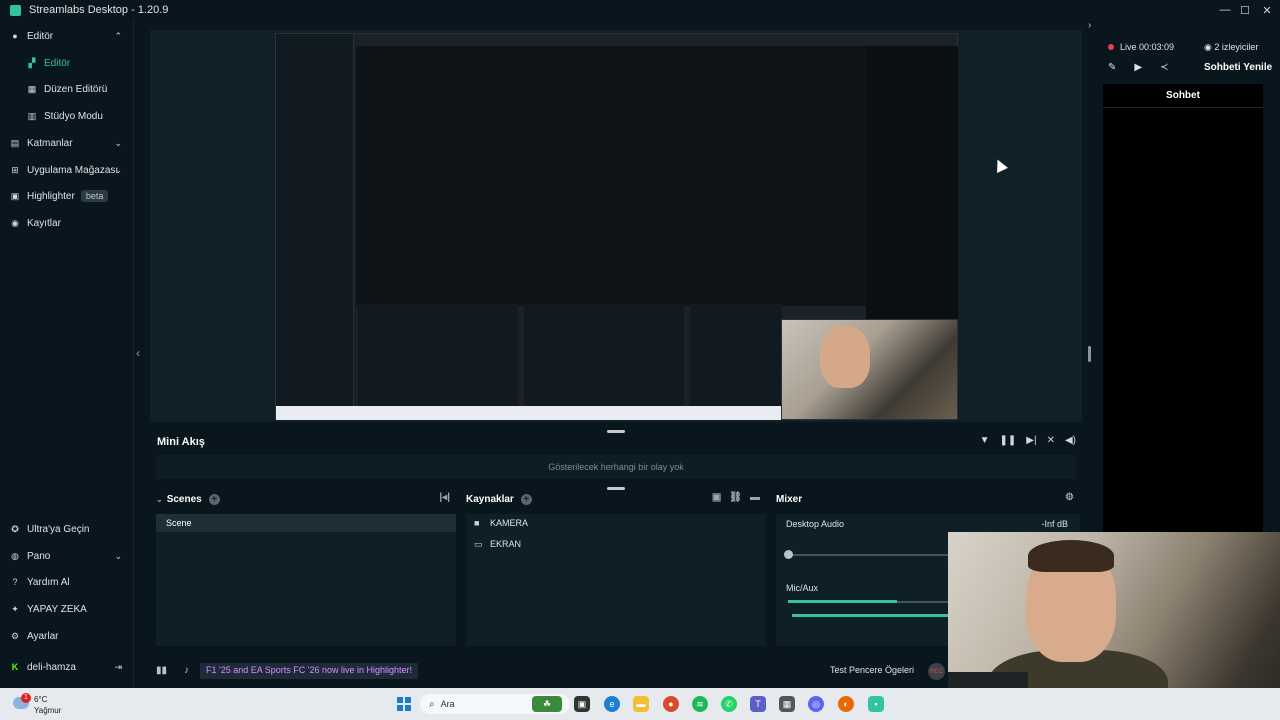 Image resolution: width=1280 pixels, height=720 pixels. What do you see at coordinates (161, 670) in the screenshot?
I see `chart-icon: ▮▮` at bounding box center [161, 670].